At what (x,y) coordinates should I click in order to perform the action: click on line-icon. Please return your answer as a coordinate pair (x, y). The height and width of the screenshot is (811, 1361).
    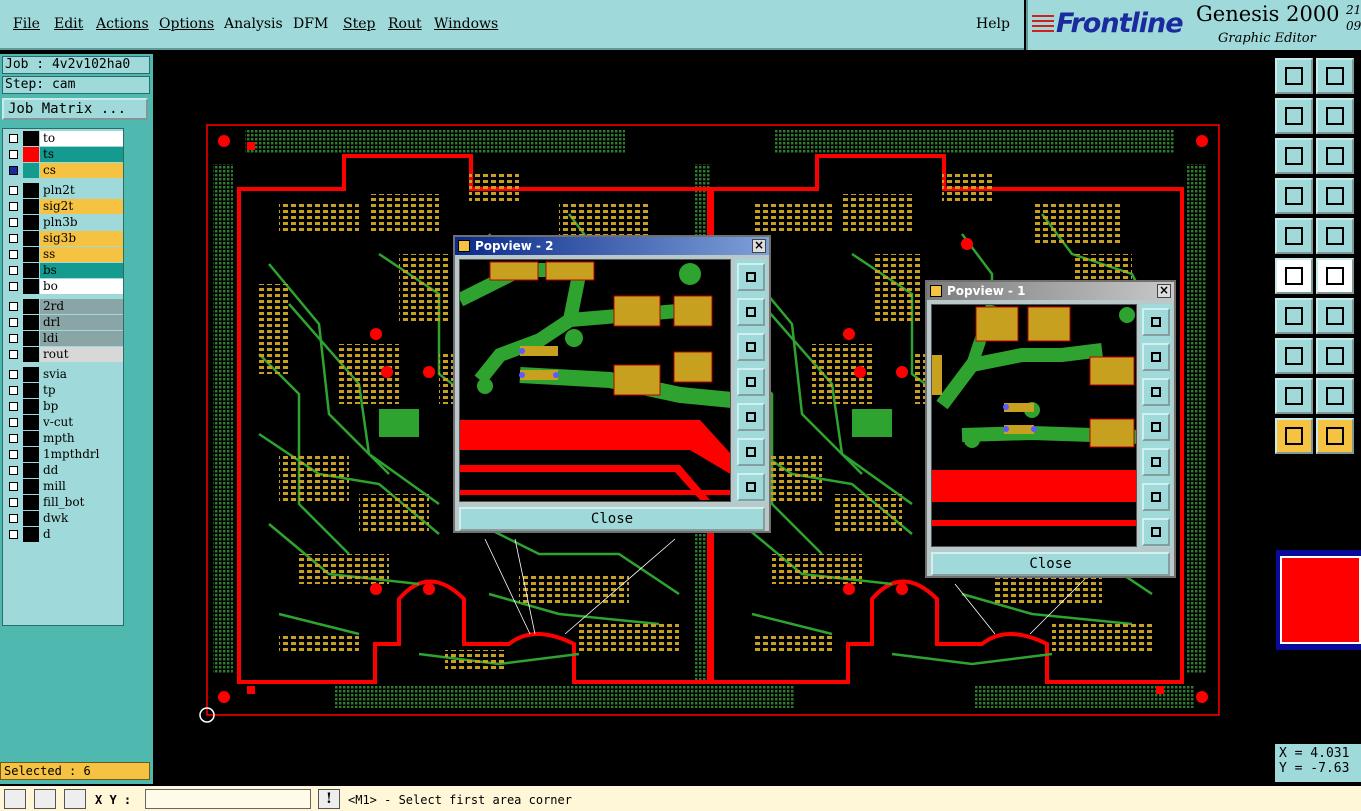
    Looking at the image, I should click on (1294, 316).